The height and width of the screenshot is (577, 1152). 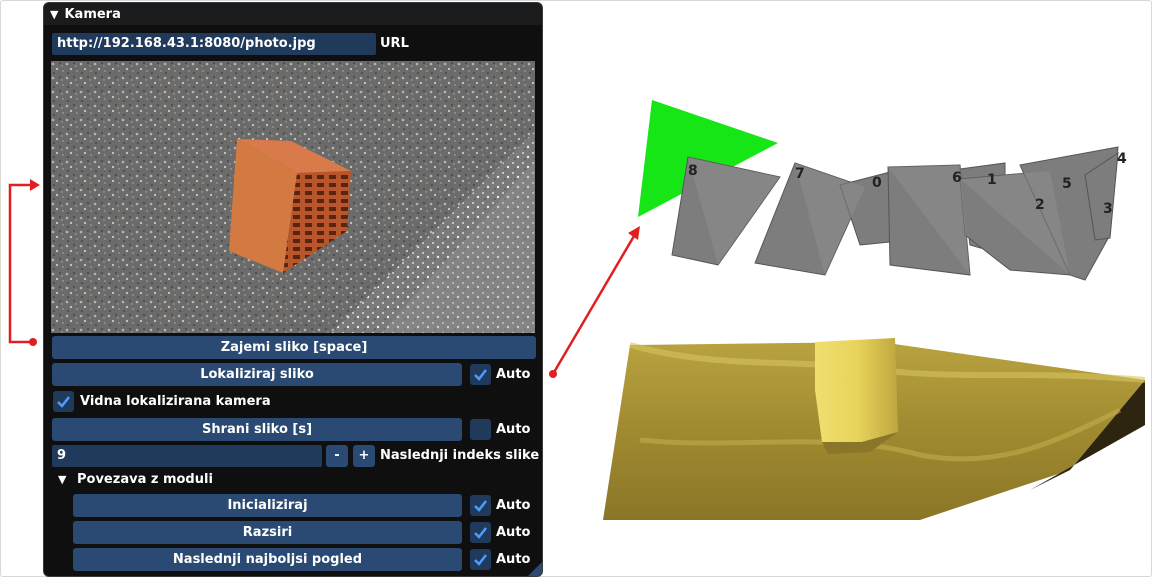 I want to click on camera-label-3: 3, so click(x=1108, y=209).